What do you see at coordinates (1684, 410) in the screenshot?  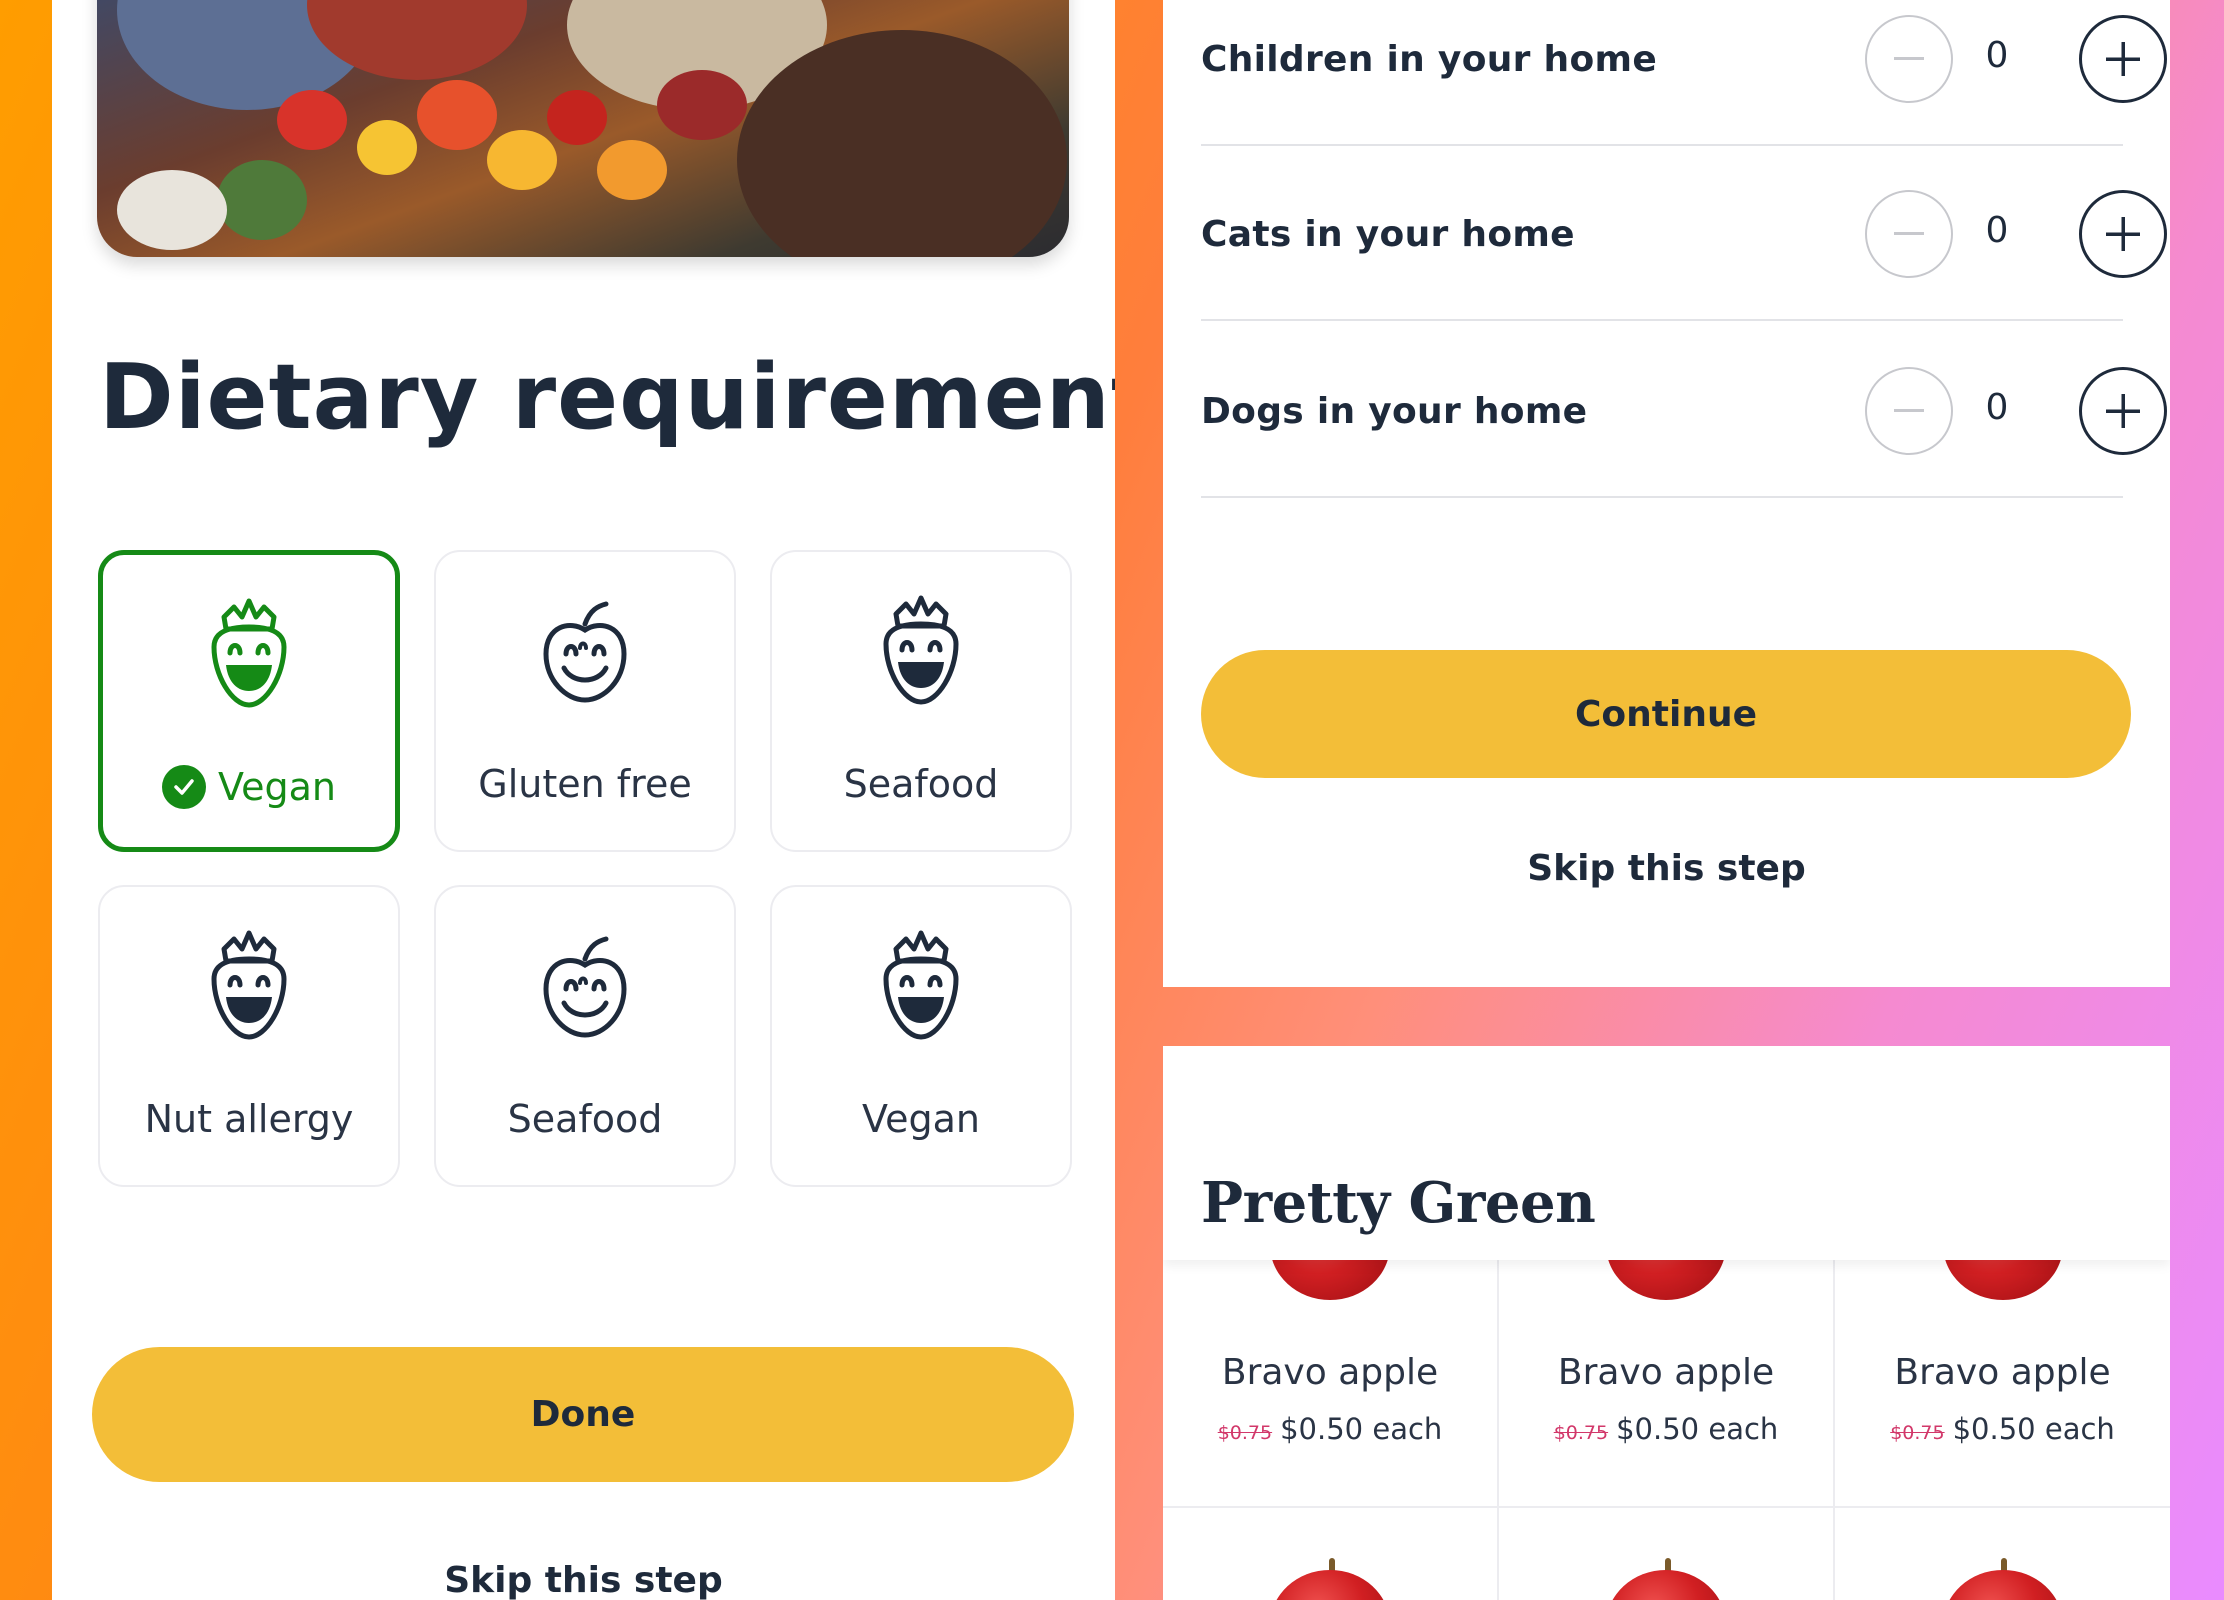 I see `counter-row-dogs: Dogs in your home 0` at bounding box center [1684, 410].